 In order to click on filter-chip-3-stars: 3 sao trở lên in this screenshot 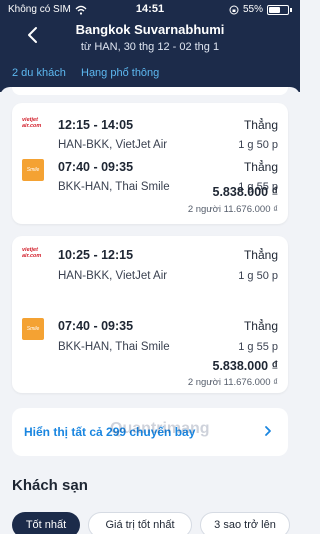, I will do `click(245, 523)`.